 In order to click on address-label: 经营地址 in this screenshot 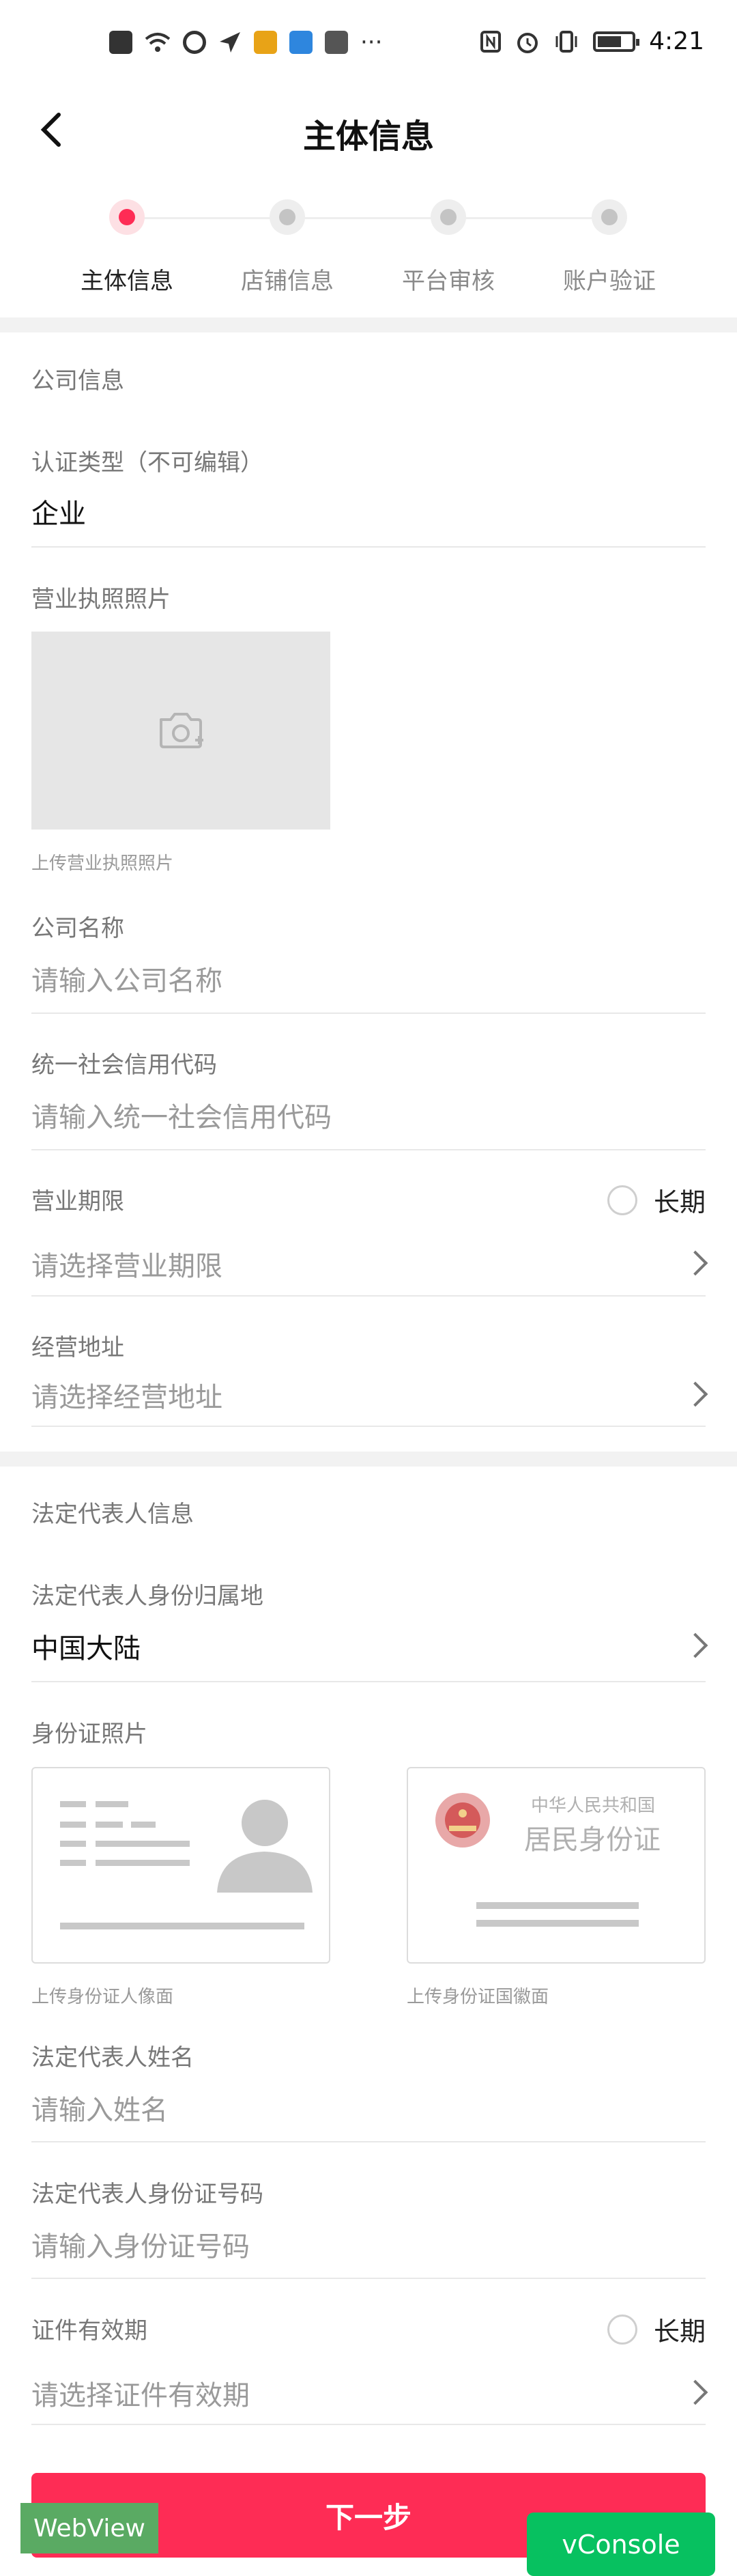, I will do `click(77, 1347)`.